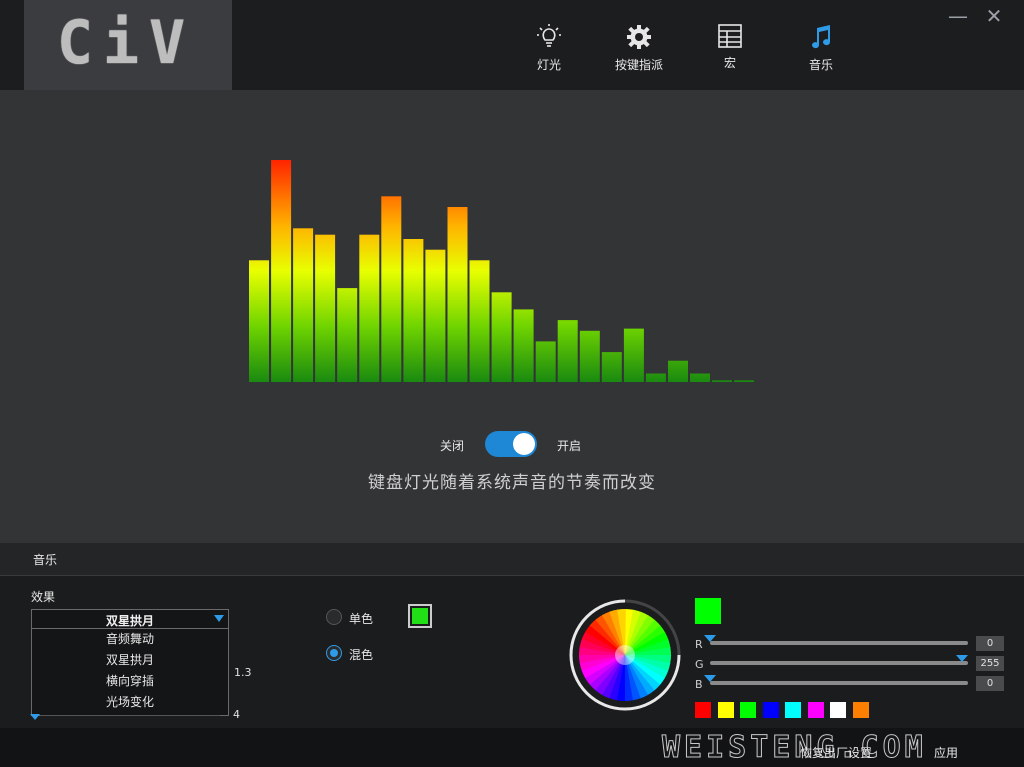  What do you see at coordinates (639, 37) in the screenshot?
I see `gear-icon` at bounding box center [639, 37].